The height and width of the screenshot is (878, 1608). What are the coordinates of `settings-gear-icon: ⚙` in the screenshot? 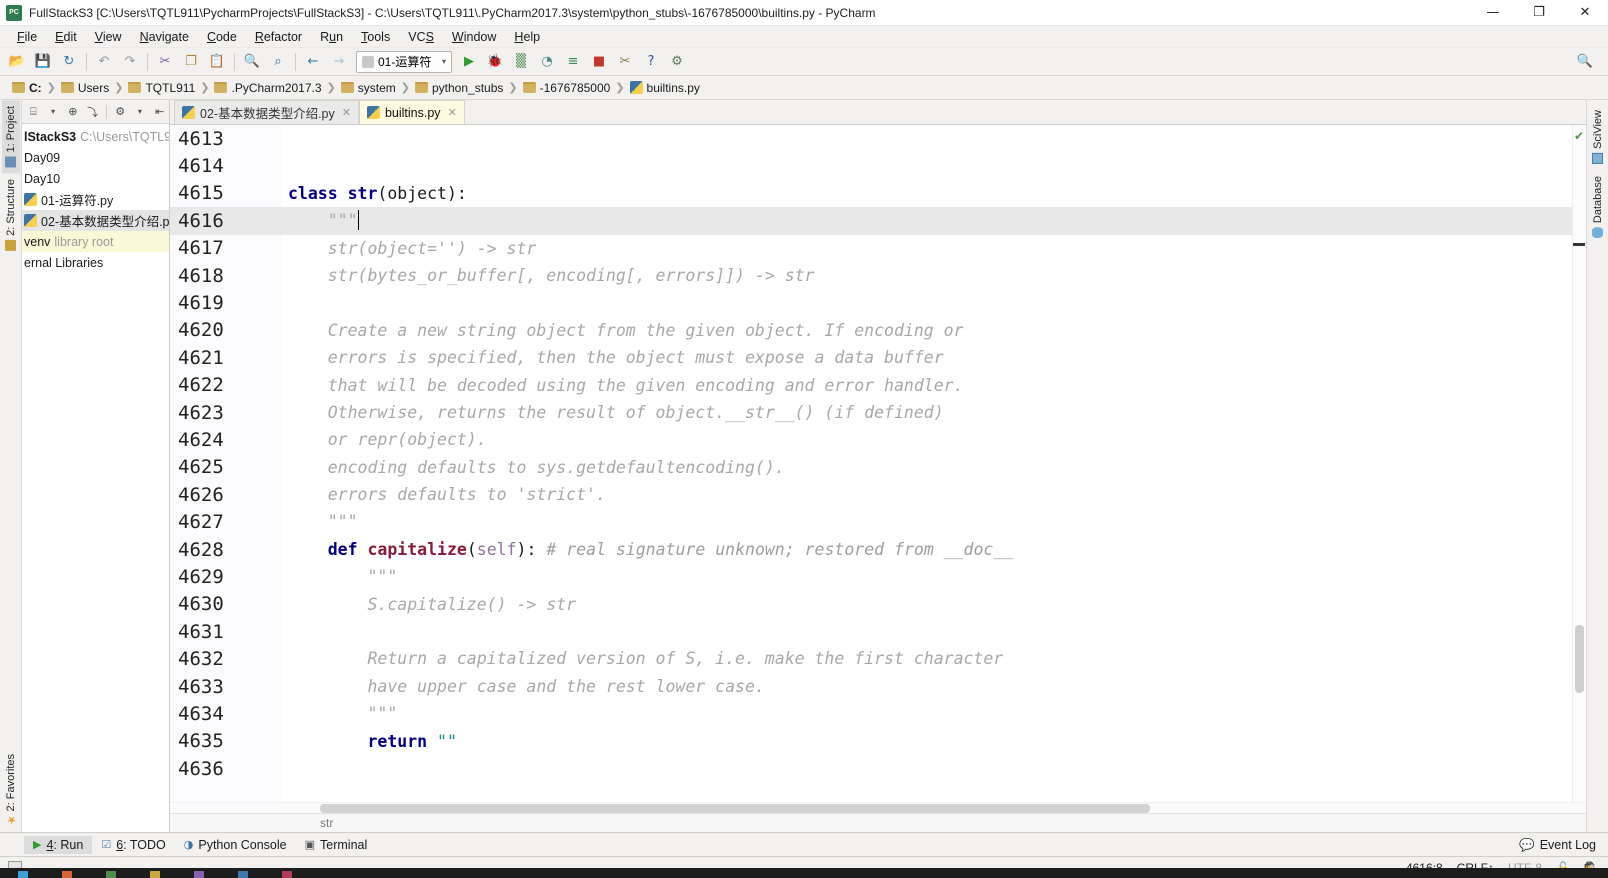 It's located at (120, 112).